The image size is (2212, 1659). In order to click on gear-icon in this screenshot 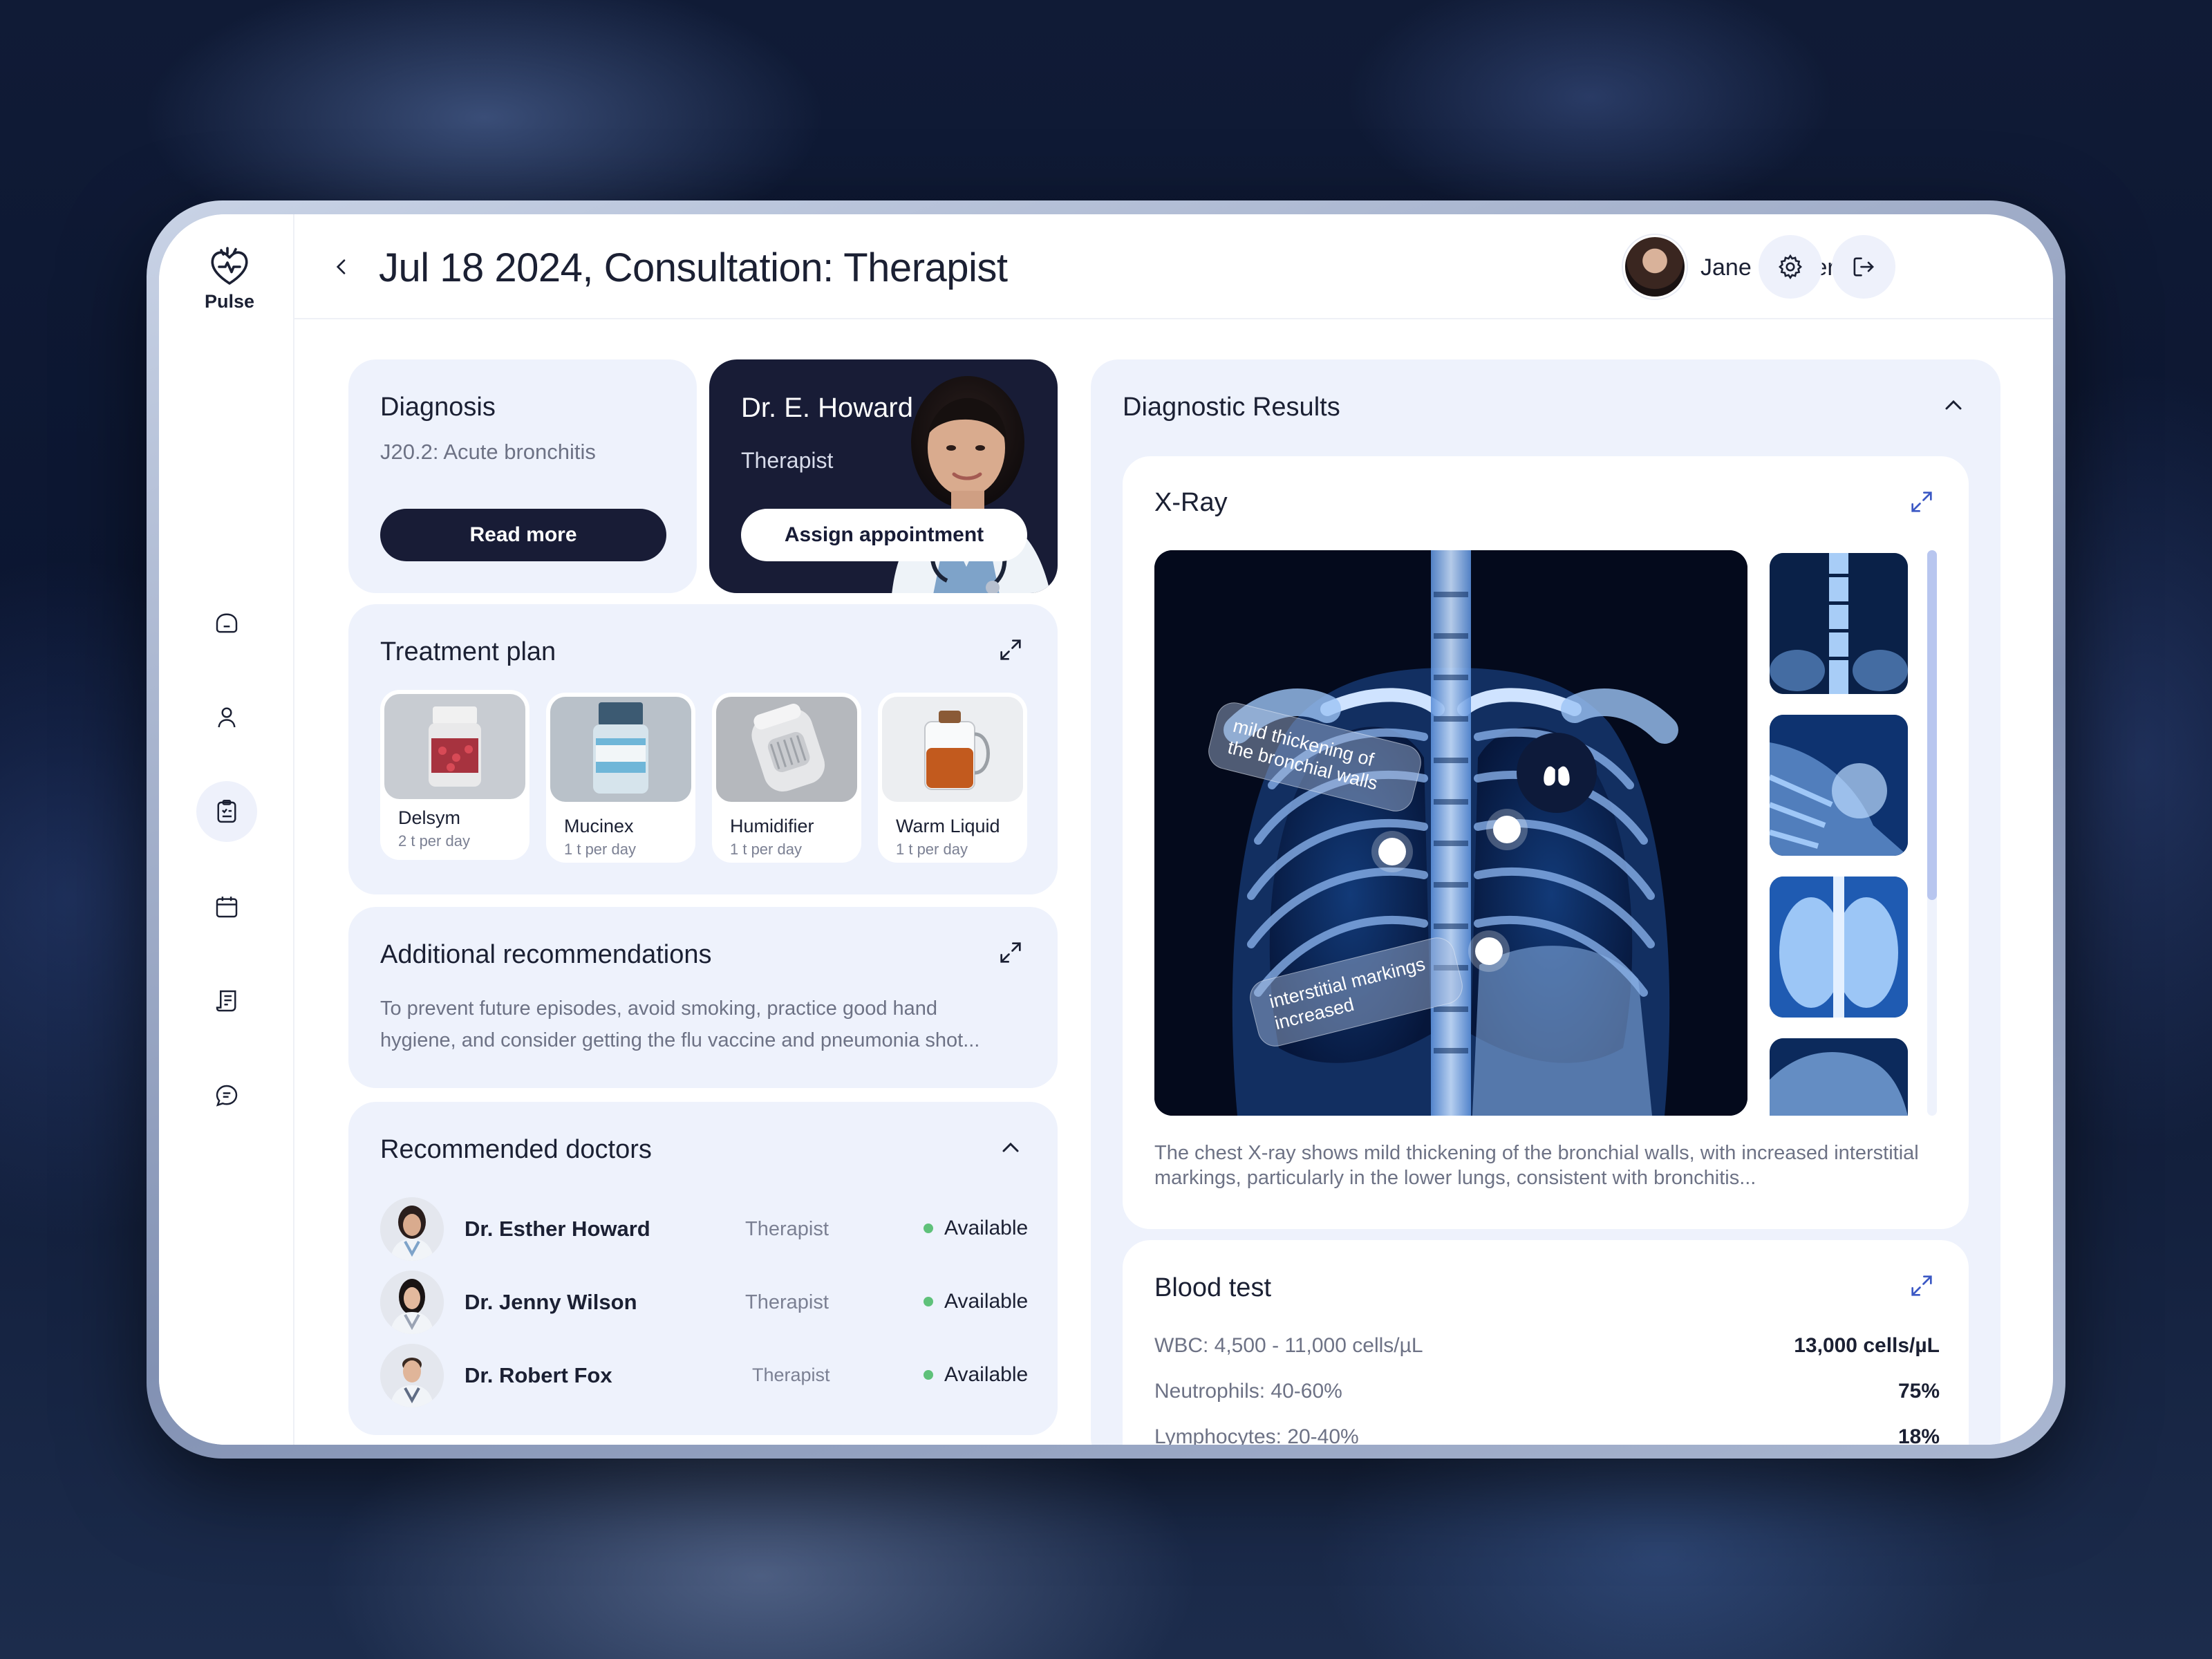, I will do `click(1790, 267)`.